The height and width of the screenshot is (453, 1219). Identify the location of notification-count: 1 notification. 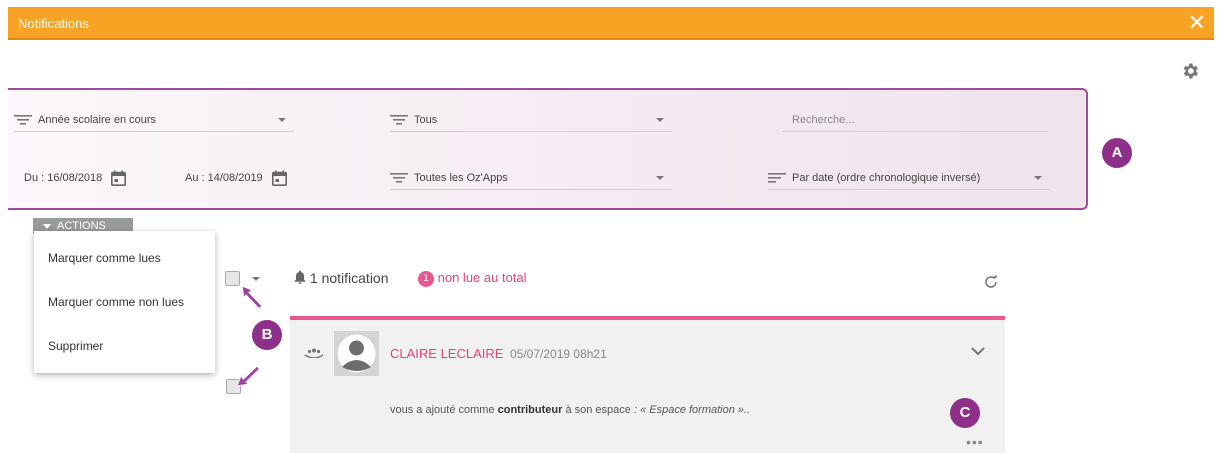
(341, 278).